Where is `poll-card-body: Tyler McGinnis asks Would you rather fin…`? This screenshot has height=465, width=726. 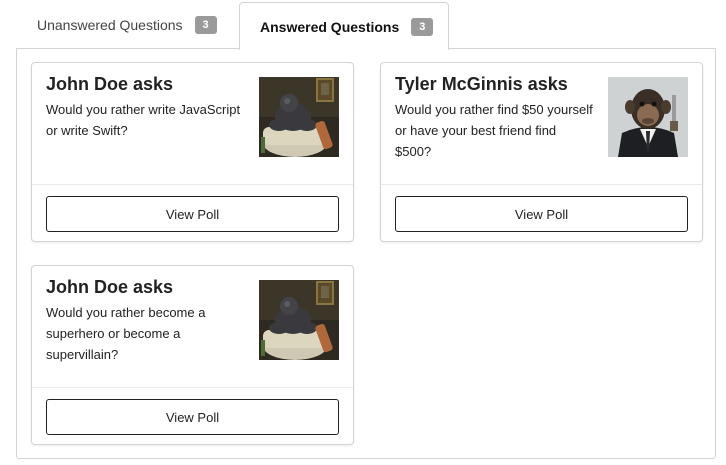 poll-card-body: Tyler McGinnis asks Would you rather fin… is located at coordinates (541, 124).